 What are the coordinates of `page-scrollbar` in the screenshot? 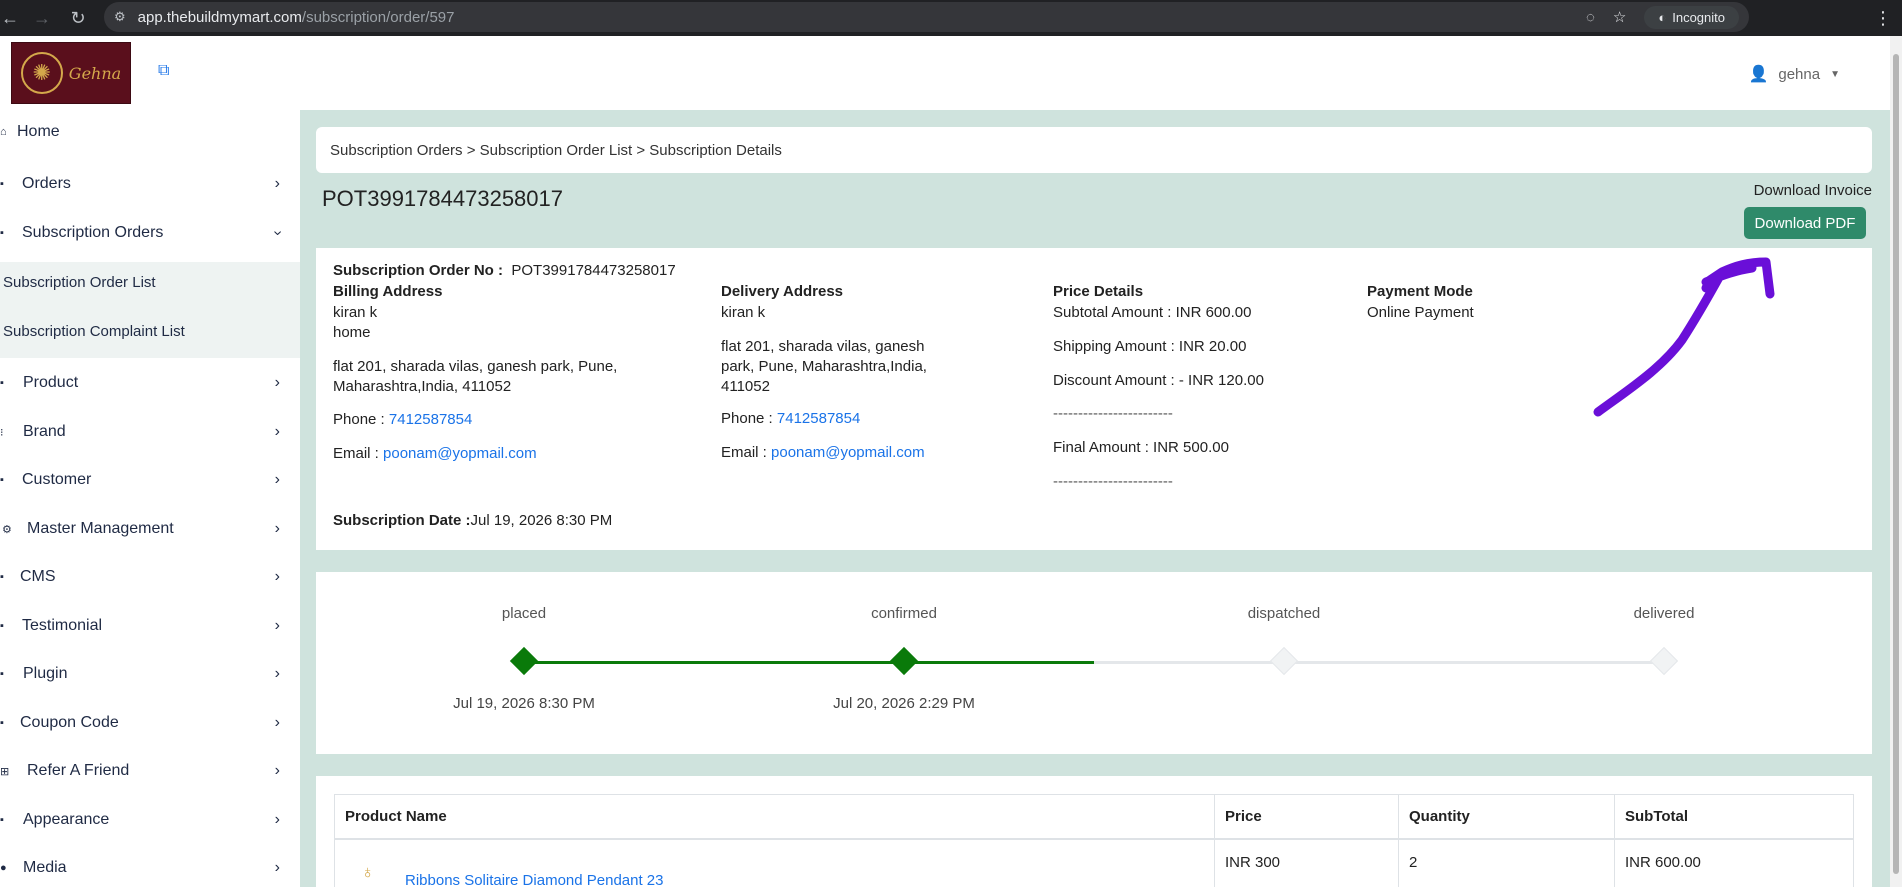 It's located at (1896, 461).